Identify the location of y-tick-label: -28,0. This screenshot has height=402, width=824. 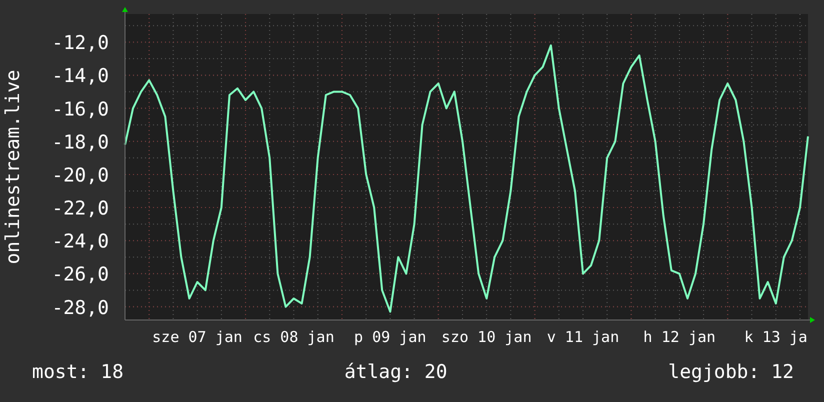
(80, 307).